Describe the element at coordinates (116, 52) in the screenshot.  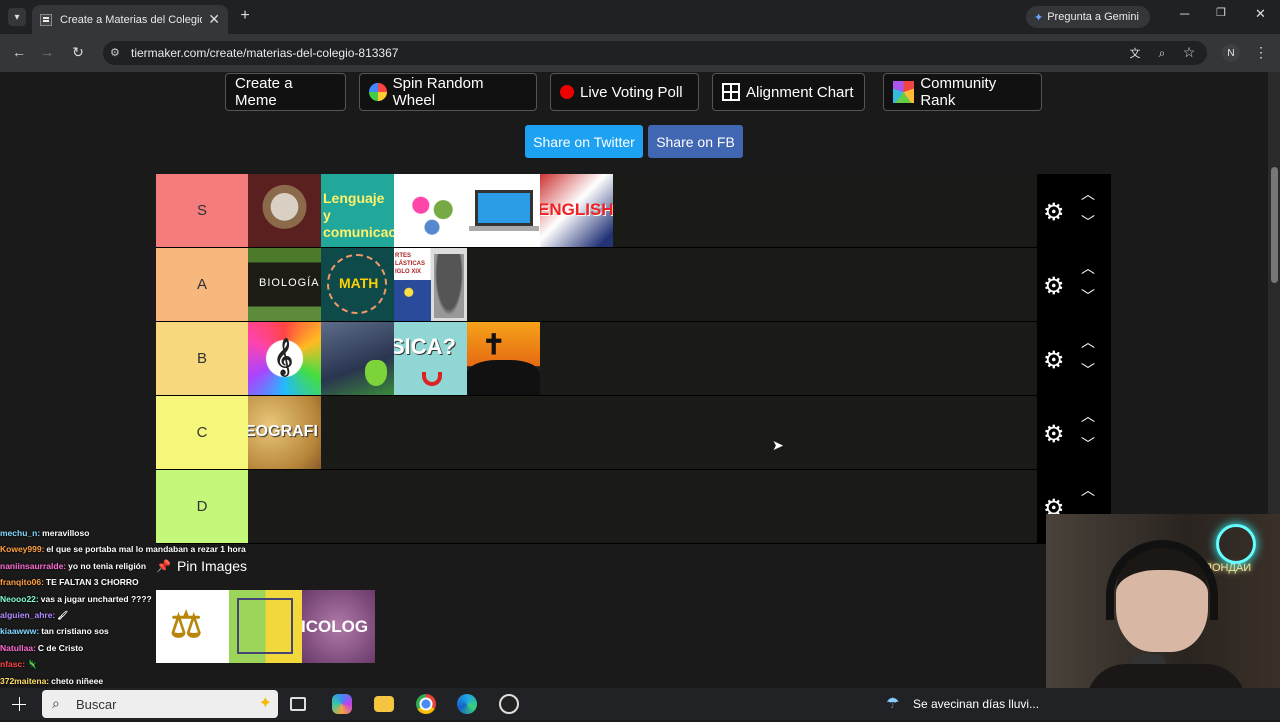
I see `site-info-icon: ⚙` at that location.